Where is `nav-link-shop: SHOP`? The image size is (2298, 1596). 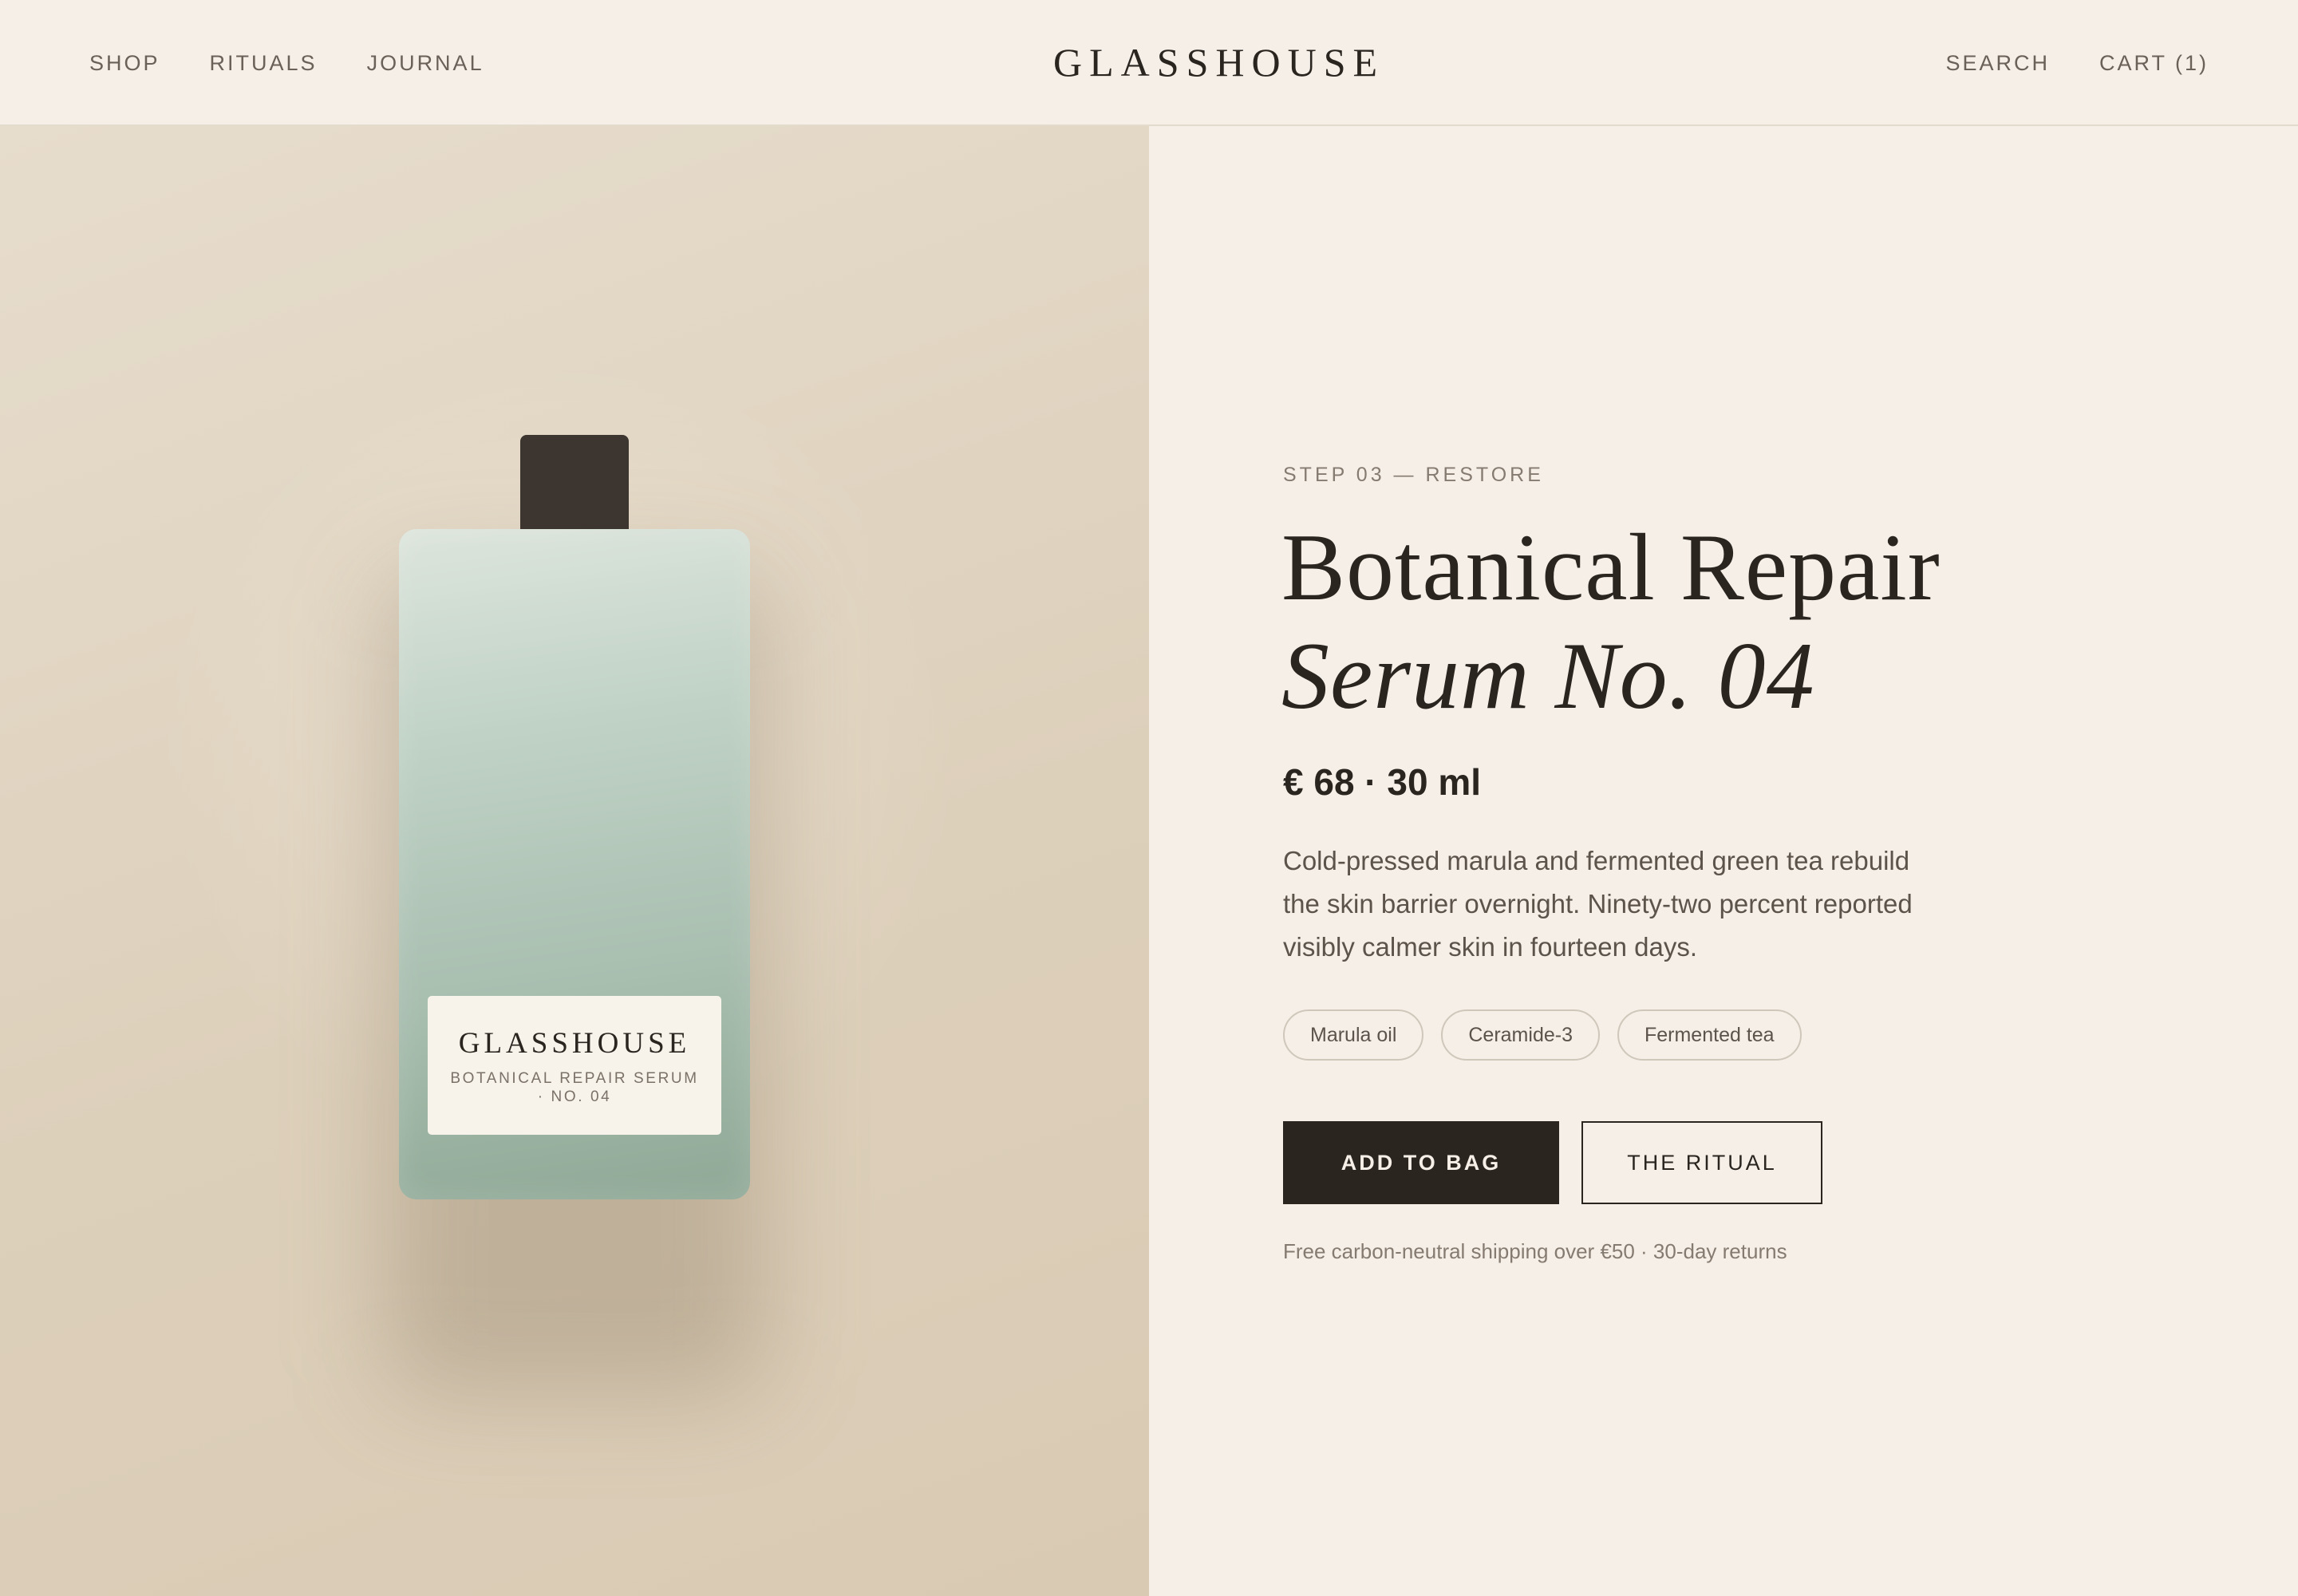
nav-link-shop: SHOP is located at coordinates (125, 63).